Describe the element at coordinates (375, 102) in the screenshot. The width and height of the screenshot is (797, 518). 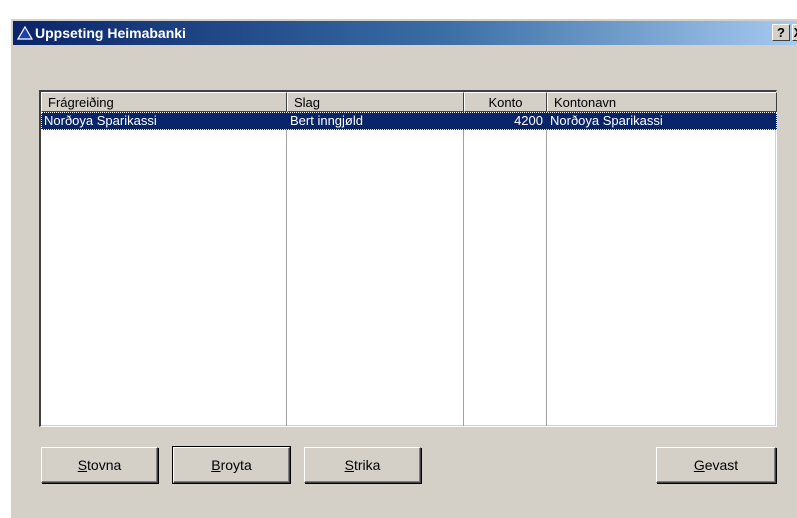
I see `column-header-type: Slag` at that location.